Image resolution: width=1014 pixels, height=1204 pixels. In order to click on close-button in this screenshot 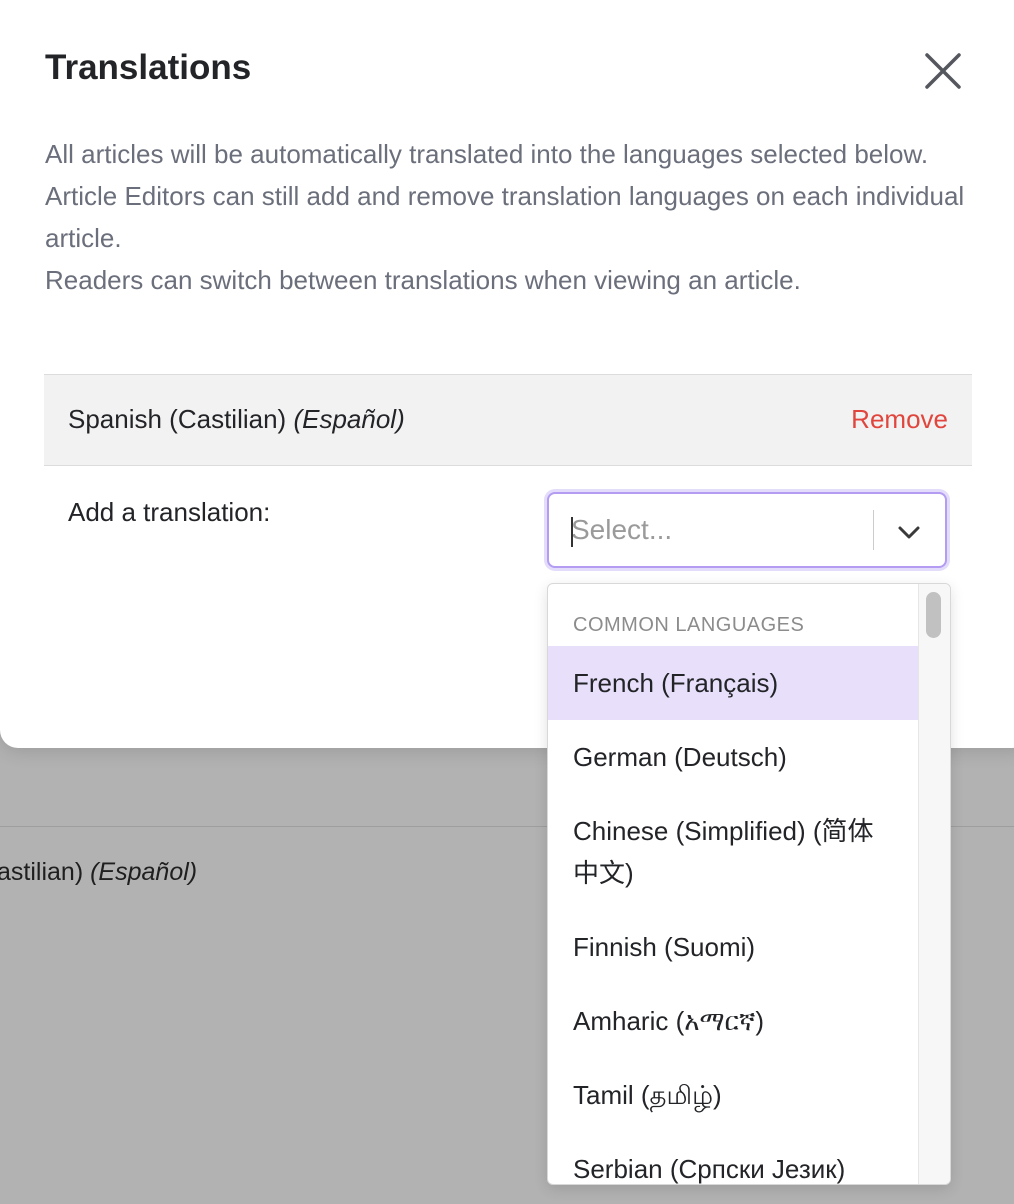, I will do `click(943, 71)`.